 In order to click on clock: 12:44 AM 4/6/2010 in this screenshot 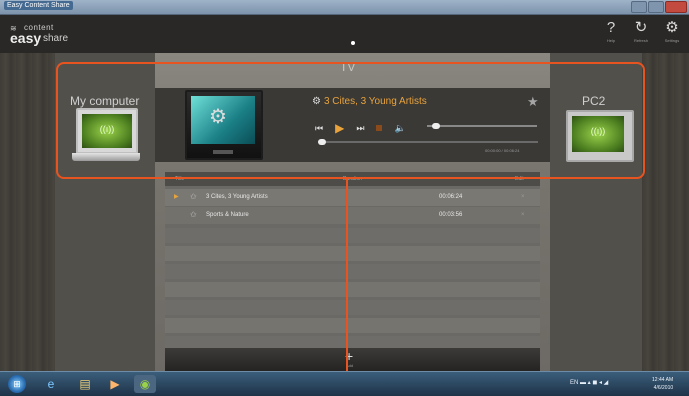, I will do `click(662, 384)`.